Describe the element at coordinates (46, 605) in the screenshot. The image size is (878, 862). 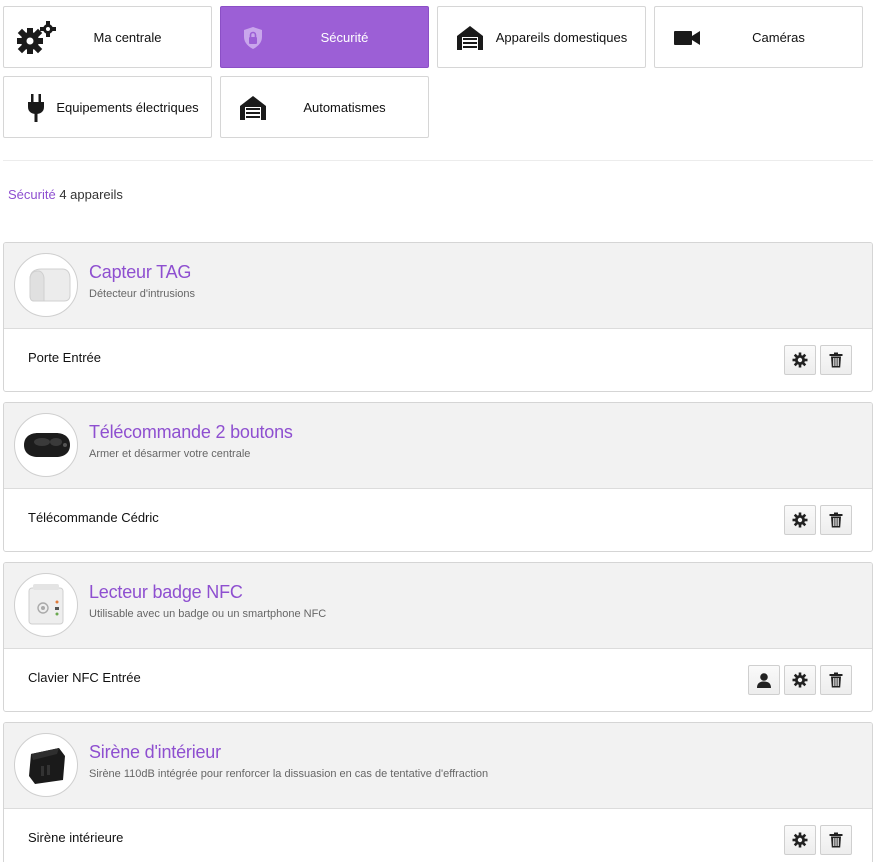
I see `nfc-reader-icon` at that location.